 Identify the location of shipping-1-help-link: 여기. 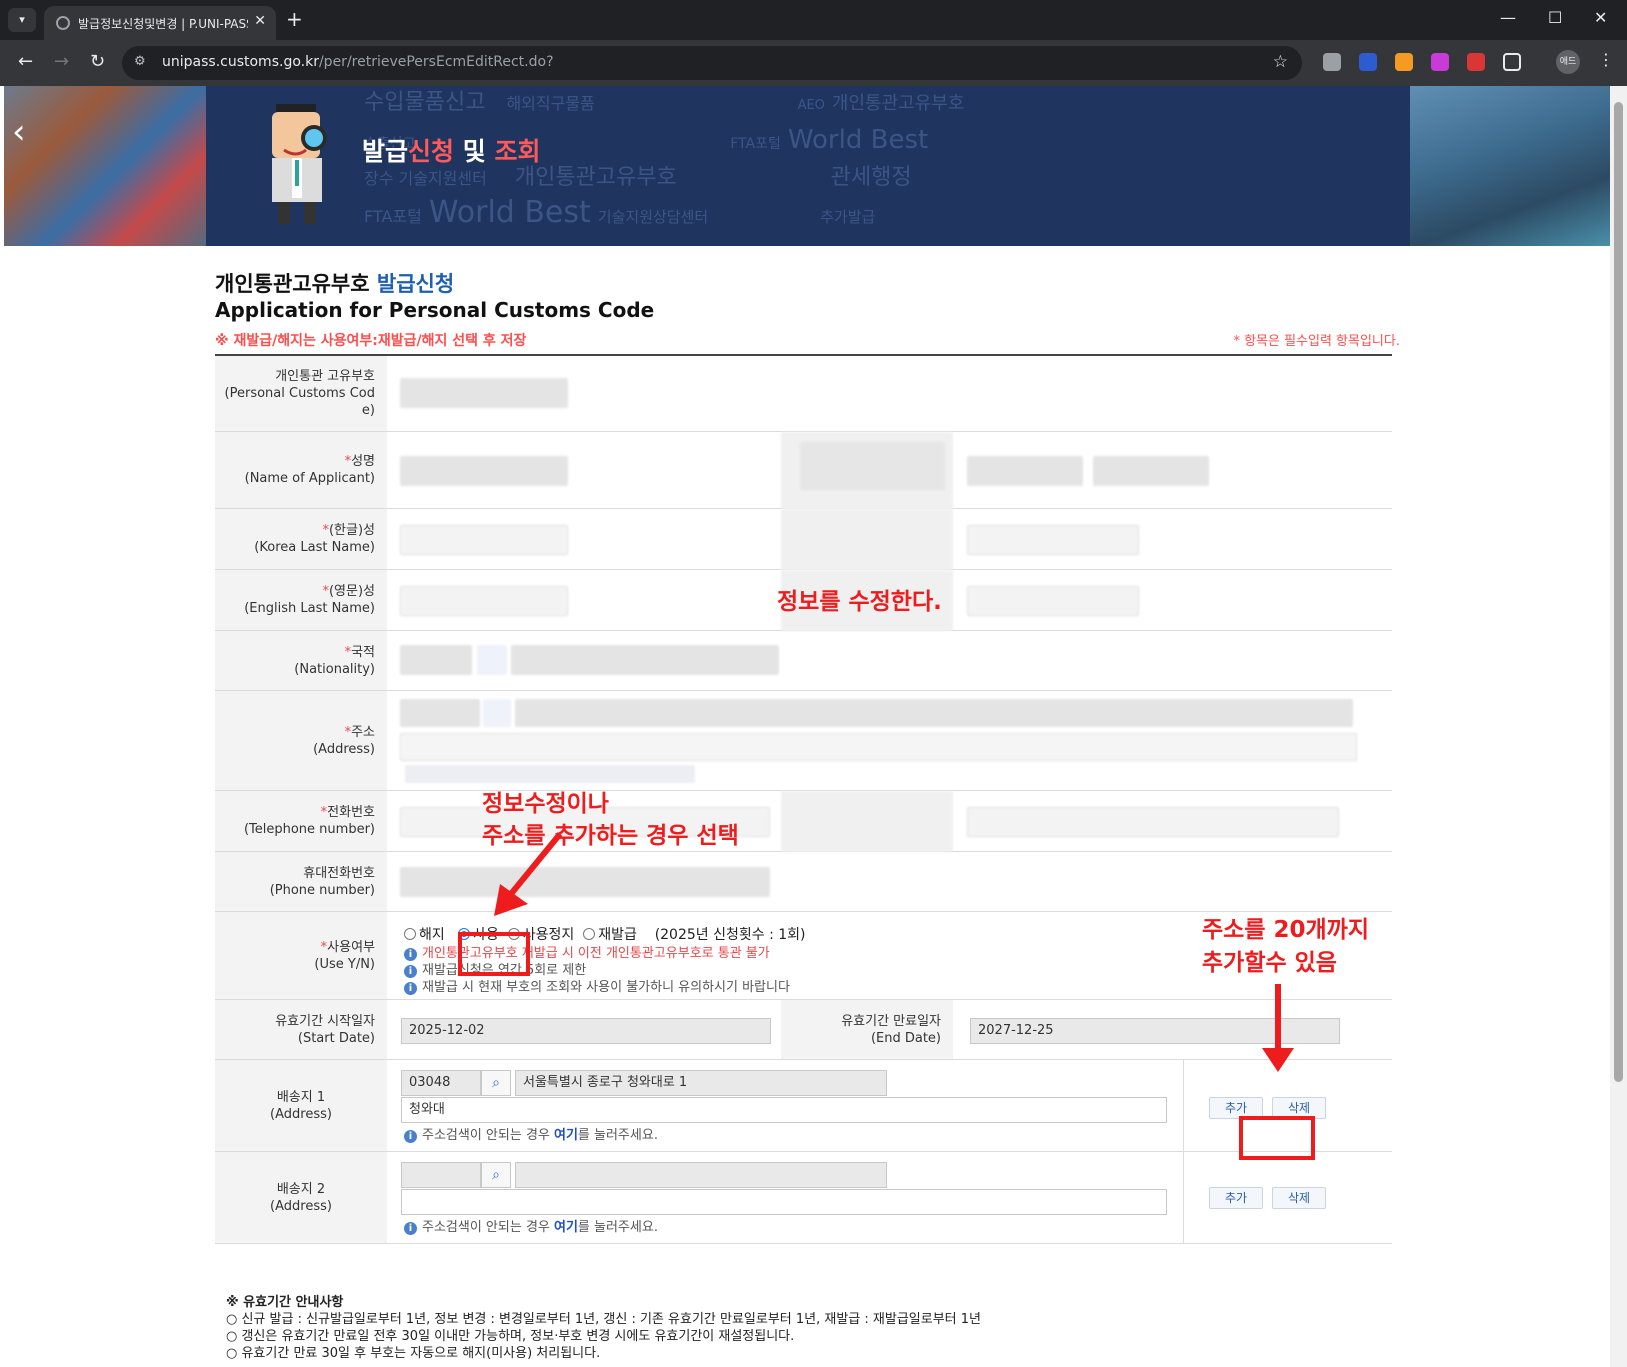
(566, 1135).